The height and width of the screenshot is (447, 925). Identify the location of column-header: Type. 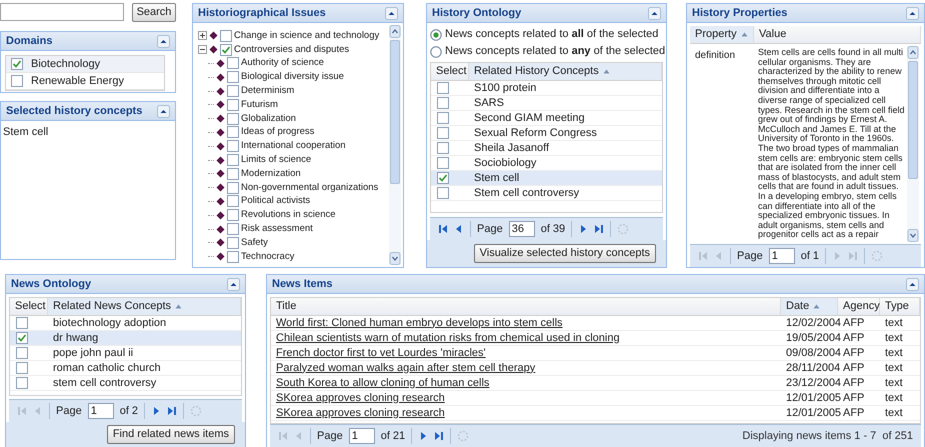
(900, 306).